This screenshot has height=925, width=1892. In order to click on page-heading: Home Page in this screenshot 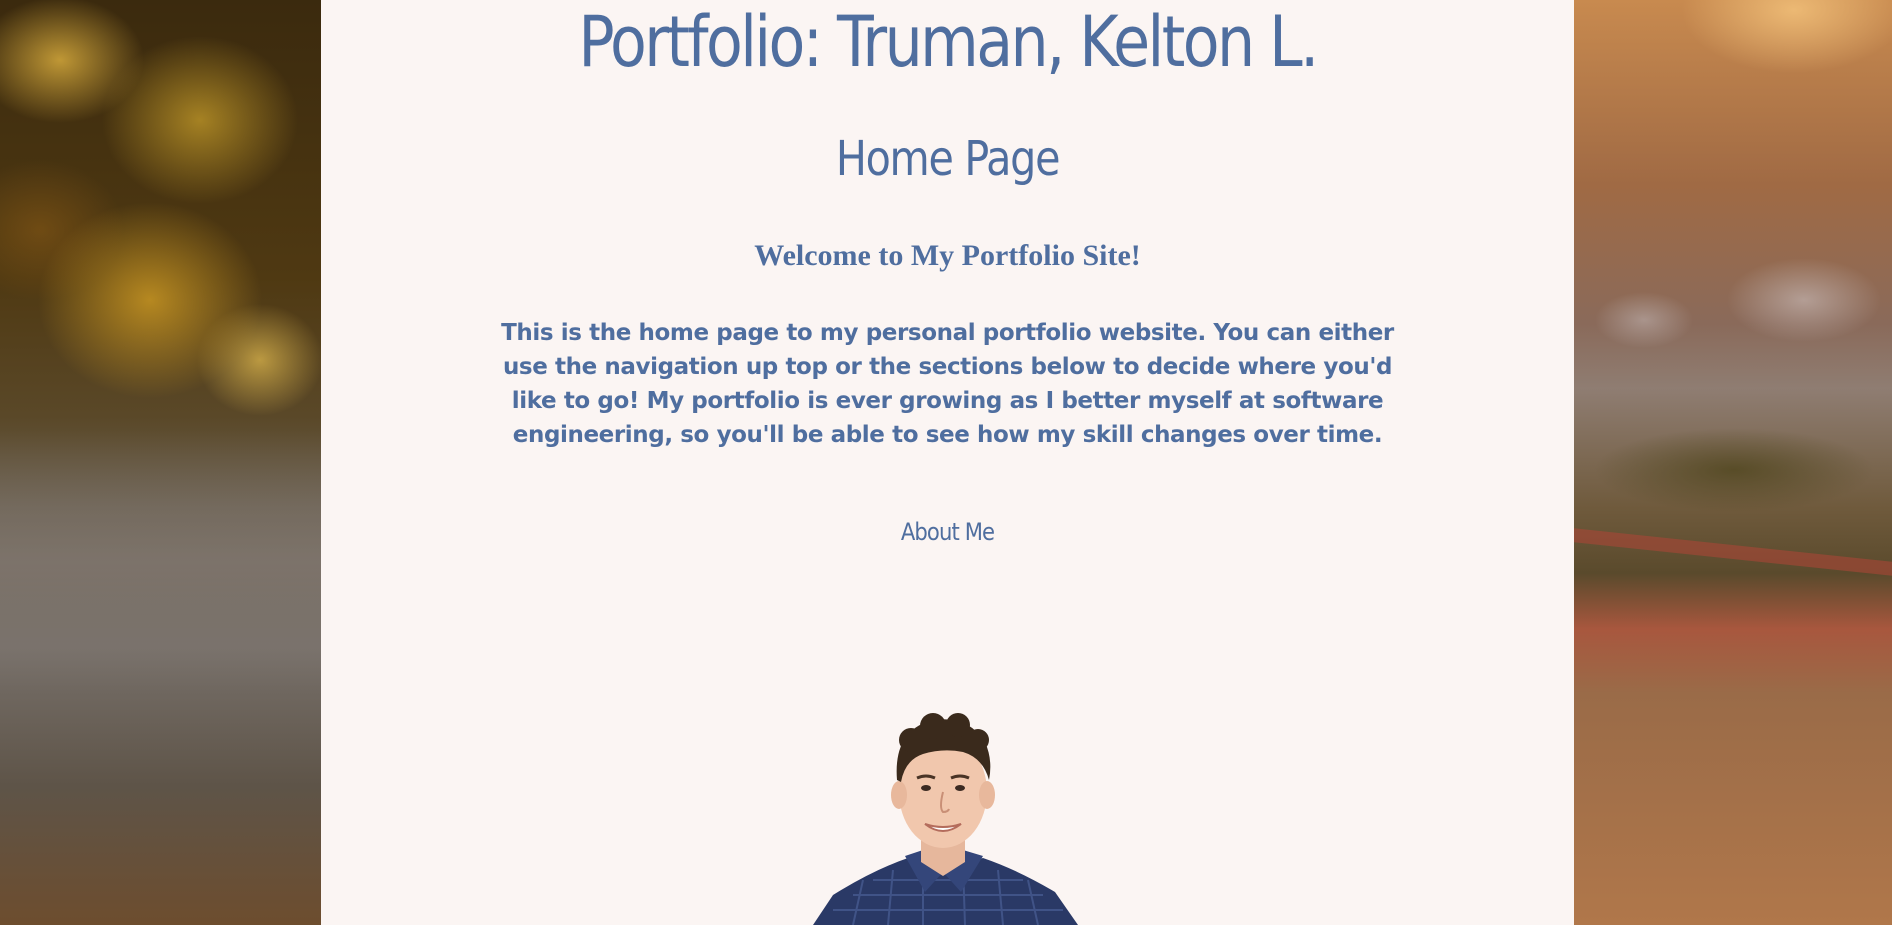, I will do `click(948, 159)`.